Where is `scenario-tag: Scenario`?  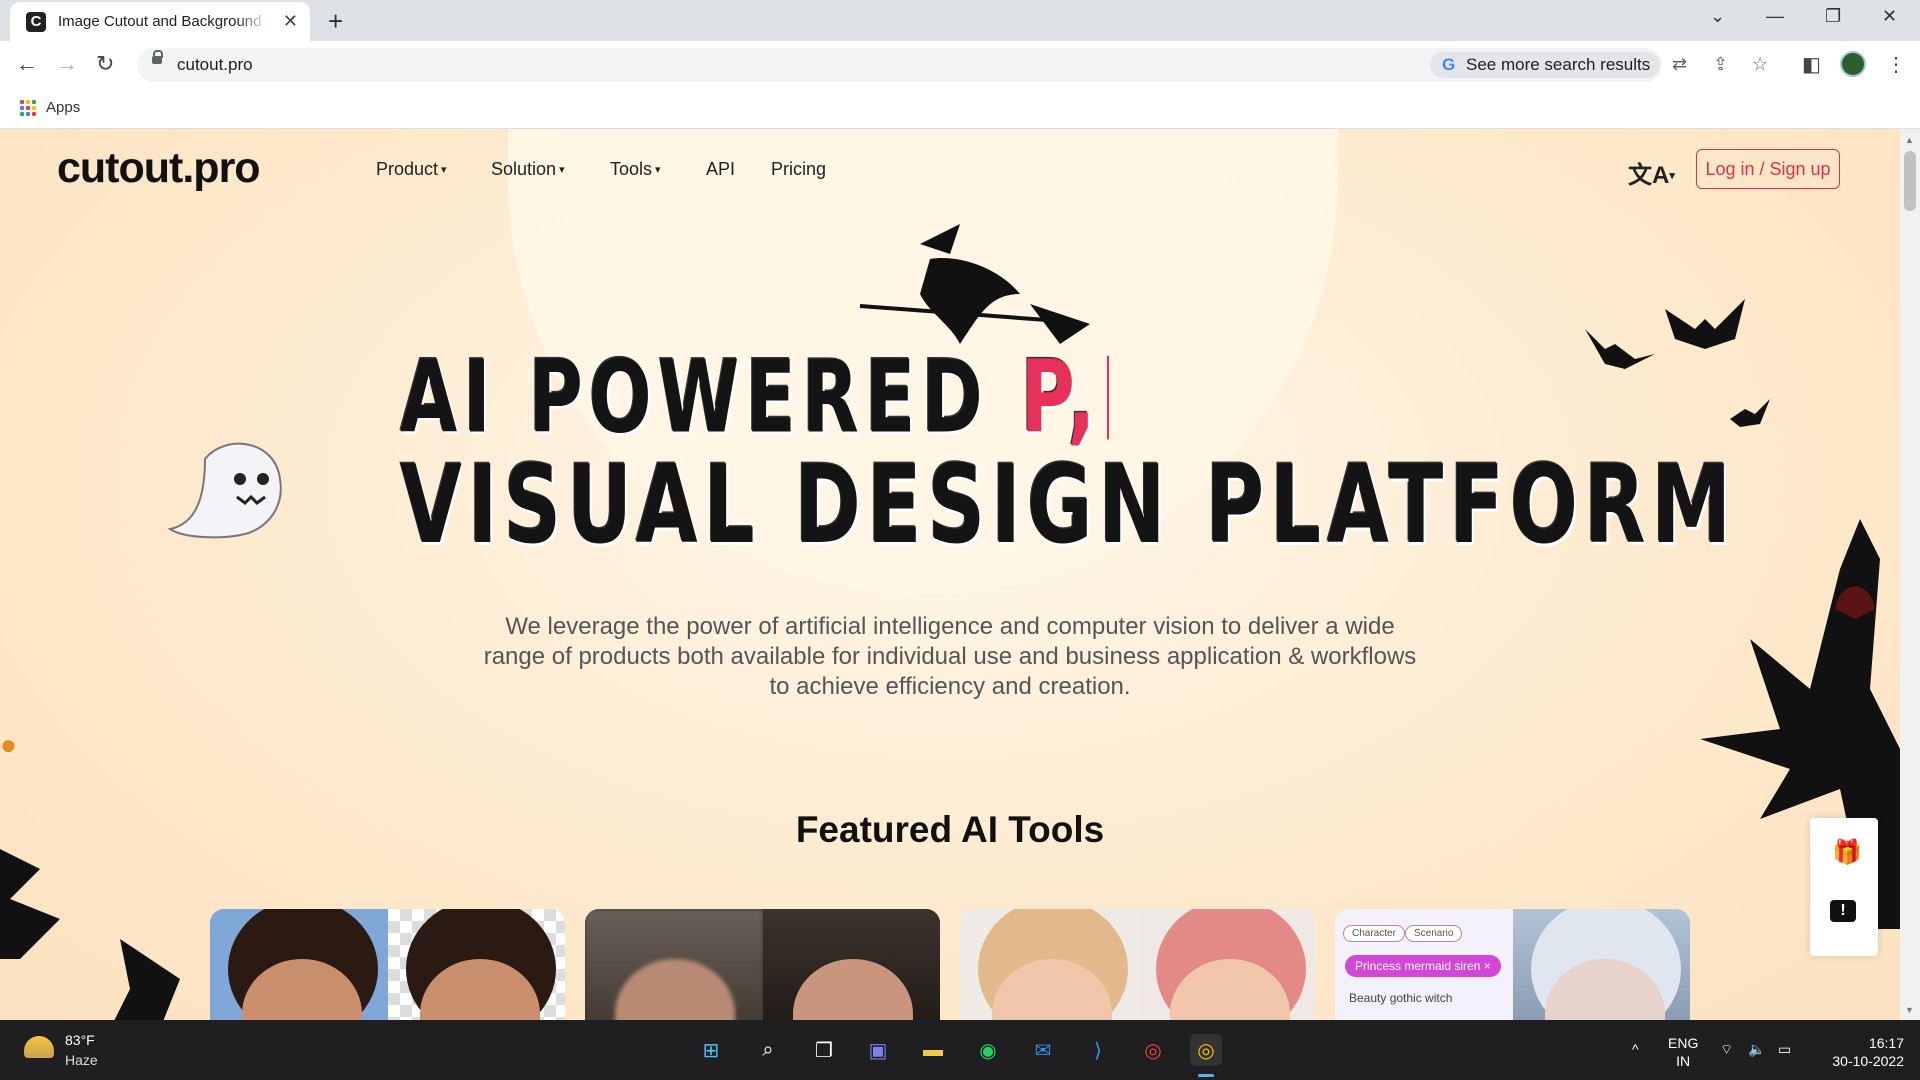
scenario-tag: Scenario is located at coordinates (1434, 933).